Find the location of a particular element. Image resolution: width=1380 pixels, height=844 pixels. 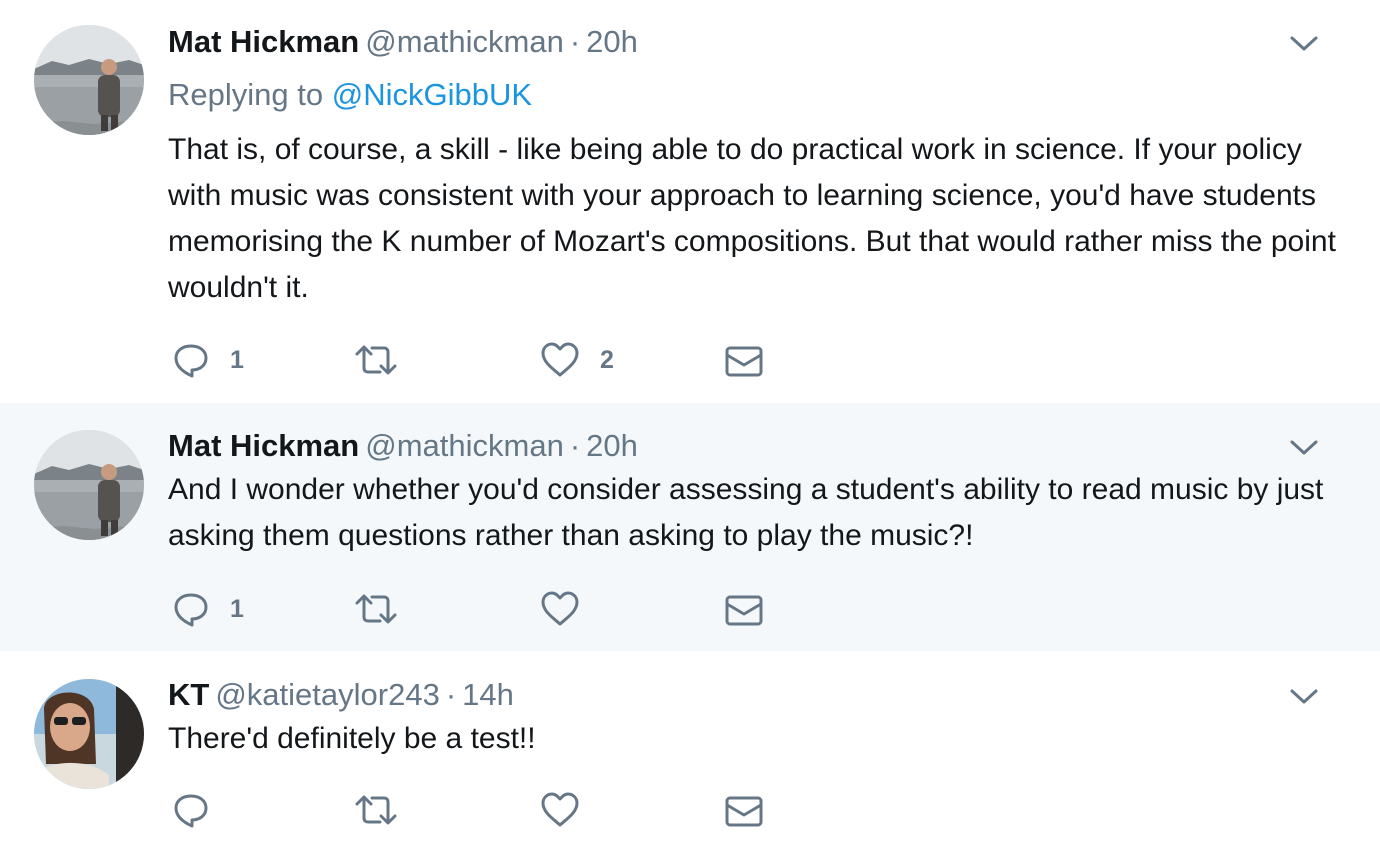

reply-button is located at coordinates (201, 810).